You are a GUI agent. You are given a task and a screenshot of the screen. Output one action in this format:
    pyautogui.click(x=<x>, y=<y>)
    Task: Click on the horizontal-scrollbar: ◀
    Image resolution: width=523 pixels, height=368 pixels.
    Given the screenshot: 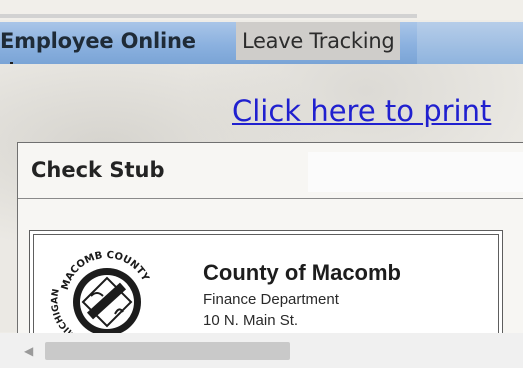 What is the action you would take?
    pyautogui.click(x=261, y=350)
    